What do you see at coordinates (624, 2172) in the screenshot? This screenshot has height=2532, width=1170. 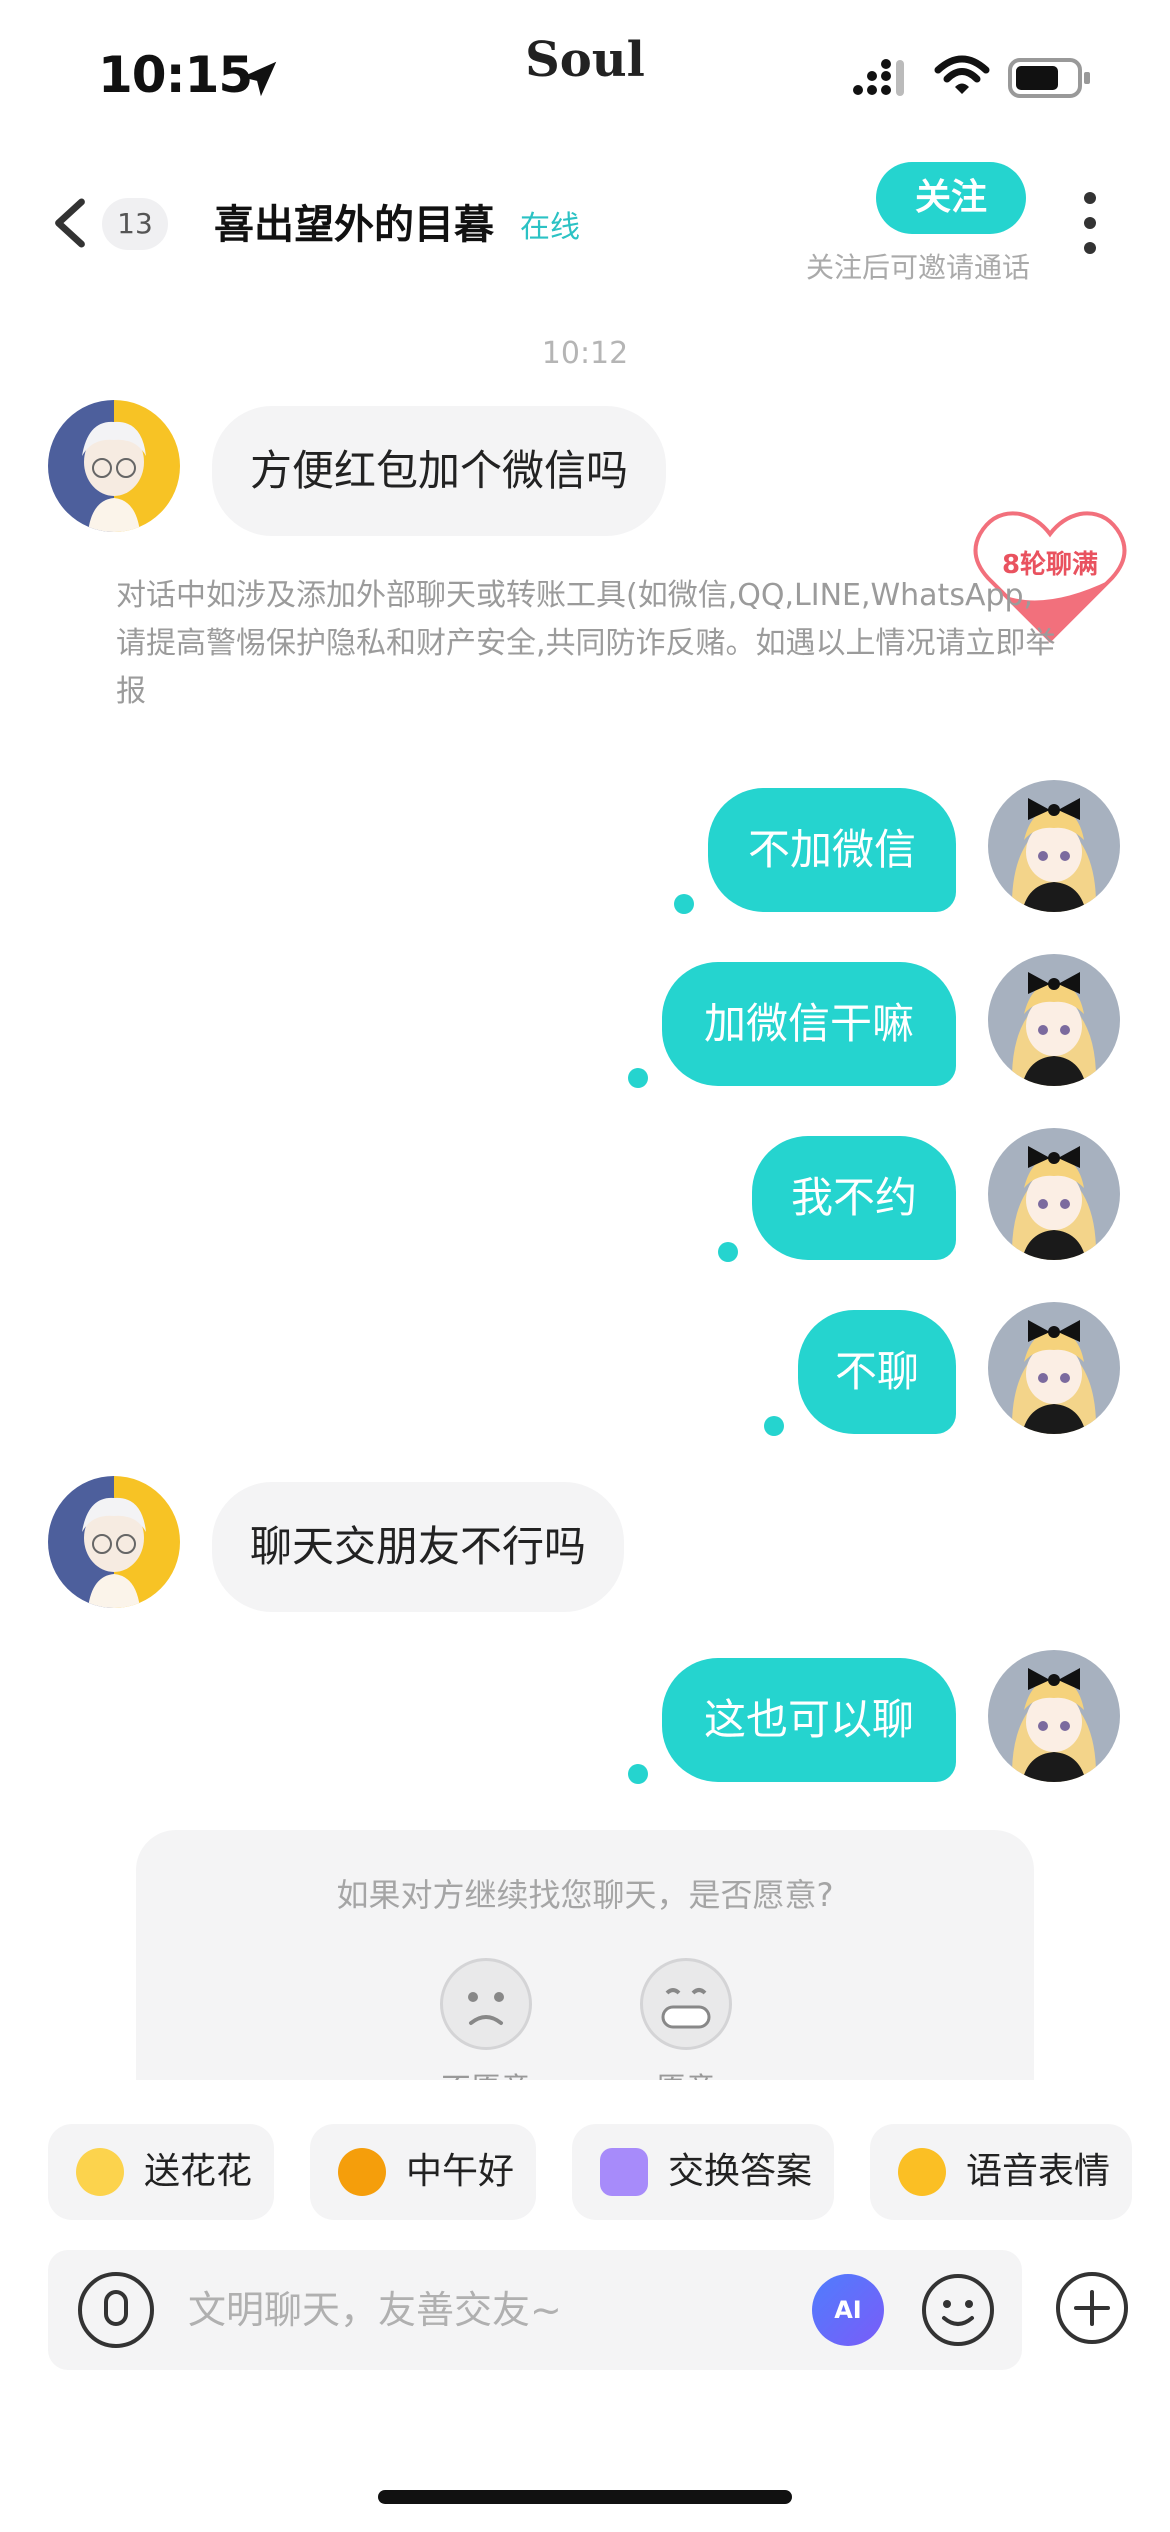 I see `swap-icon` at bounding box center [624, 2172].